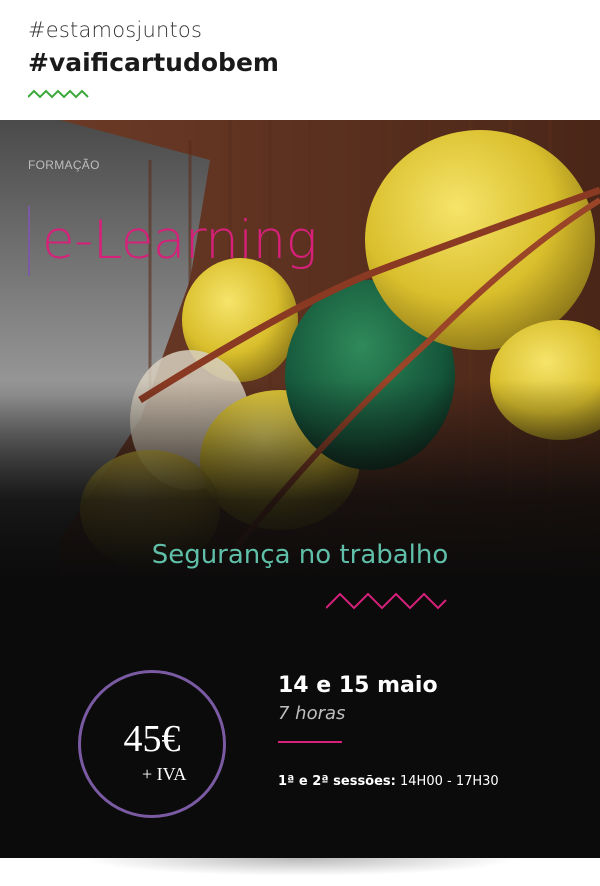 Image resolution: width=600 pixels, height=886 pixels. I want to click on course-title: Segurança no trabalho, so click(300, 555).